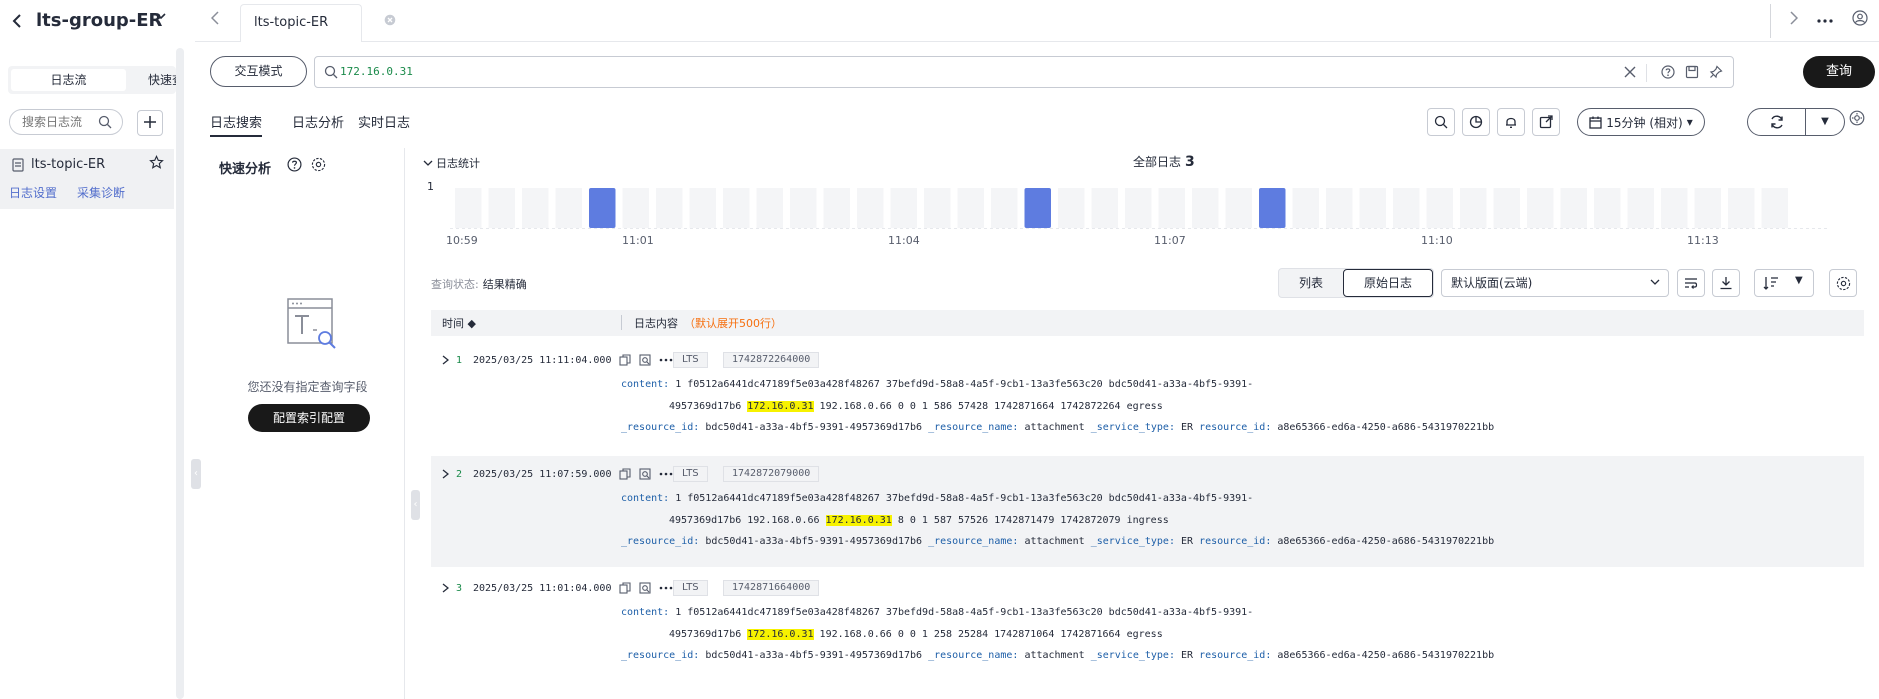  Describe the element at coordinates (150, 123) in the screenshot. I see `add-stream-button` at that location.